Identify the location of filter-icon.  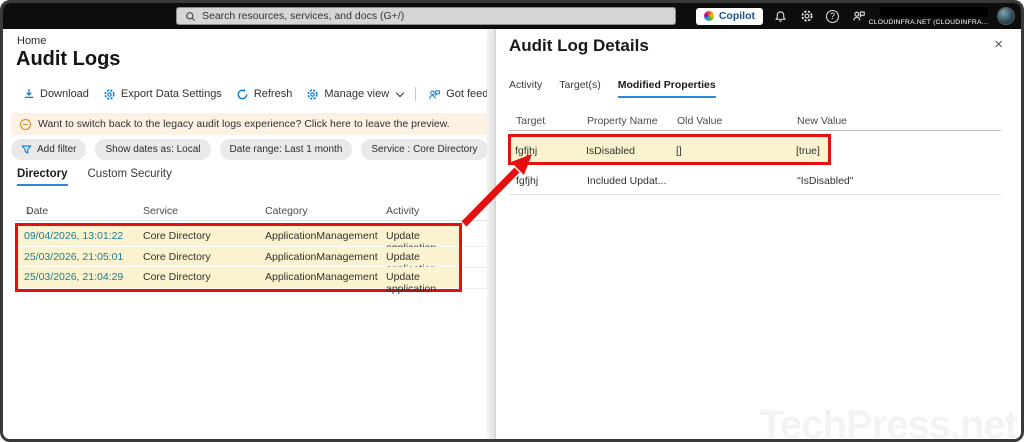
(26, 149).